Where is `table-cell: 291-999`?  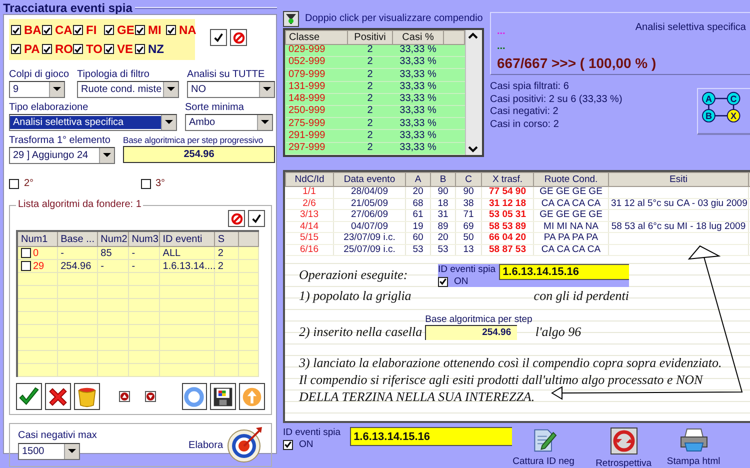 table-cell: 291-999 is located at coordinates (317, 136).